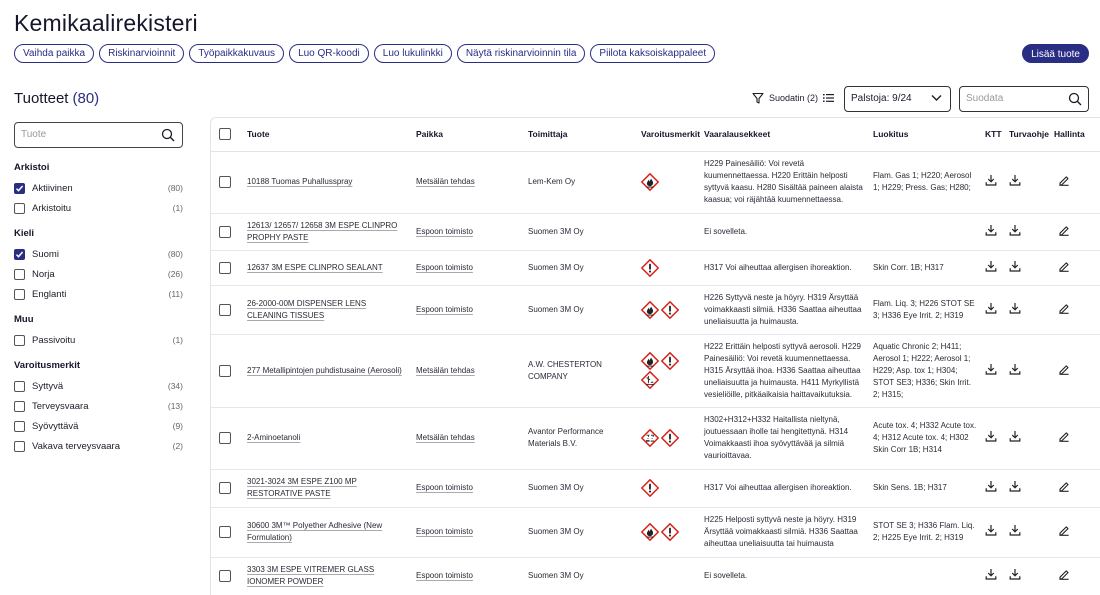  Describe the element at coordinates (54, 53) in the screenshot. I see `change-place-button: Vaihda paikka` at that location.